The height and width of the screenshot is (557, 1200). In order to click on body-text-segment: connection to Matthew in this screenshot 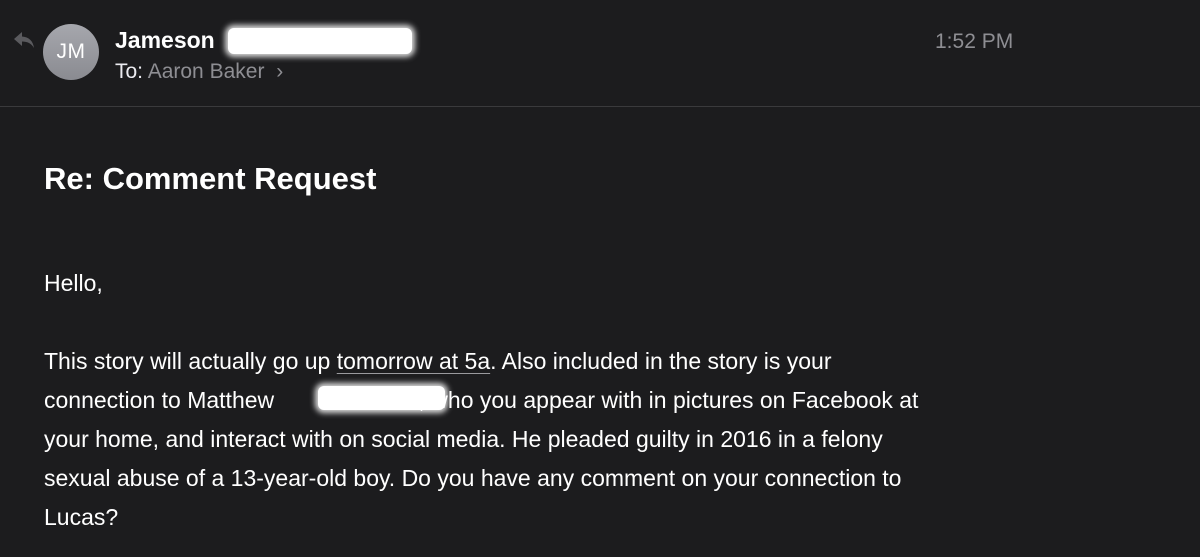, I will do `click(162, 400)`.